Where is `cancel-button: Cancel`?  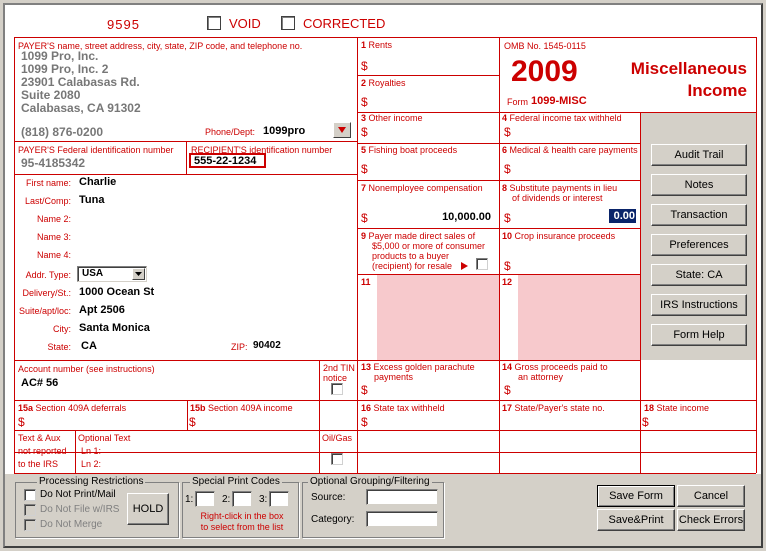
cancel-button: Cancel is located at coordinates (711, 496).